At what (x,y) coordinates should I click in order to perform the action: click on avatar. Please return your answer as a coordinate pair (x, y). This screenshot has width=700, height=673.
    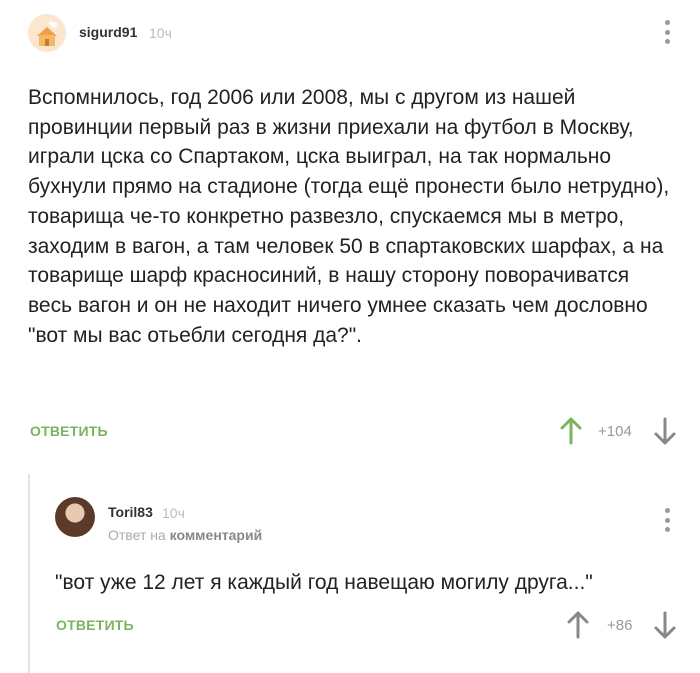
    Looking at the image, I should click on (47, 33).